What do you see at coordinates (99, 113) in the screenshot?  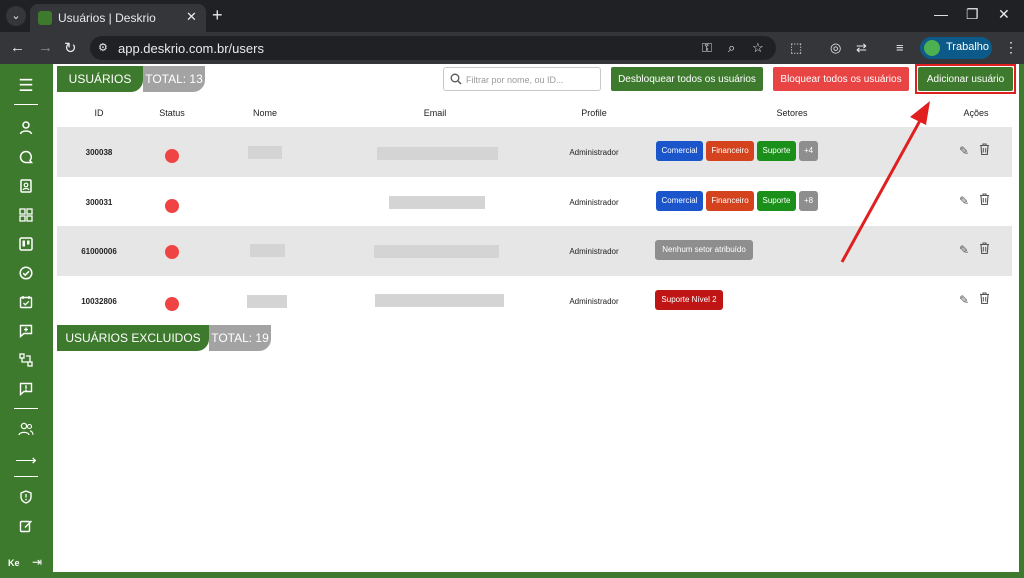 I see `column-header-id: ID` at bounding box center [99, 113].